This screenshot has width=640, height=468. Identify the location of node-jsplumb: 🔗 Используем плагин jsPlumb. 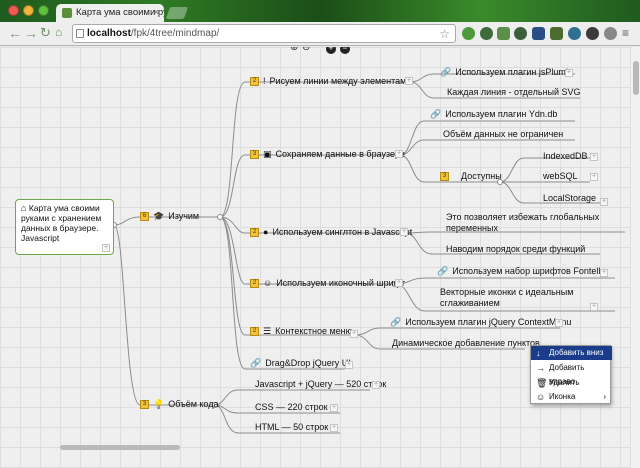
(505, 72).